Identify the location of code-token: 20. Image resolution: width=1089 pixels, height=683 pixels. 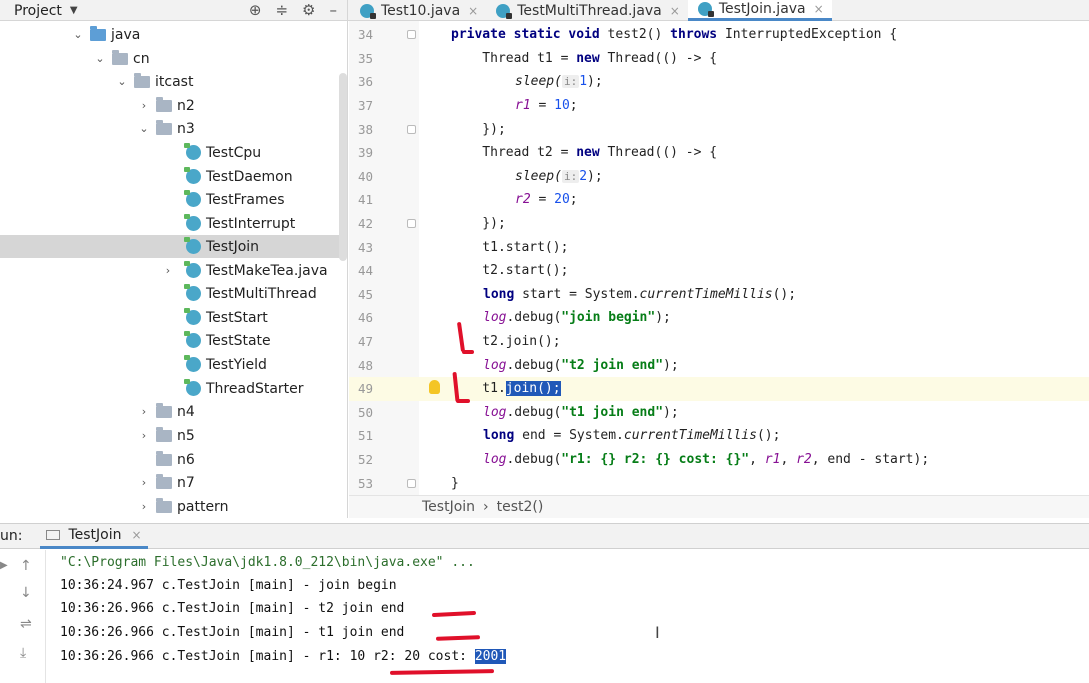
(562, 200).